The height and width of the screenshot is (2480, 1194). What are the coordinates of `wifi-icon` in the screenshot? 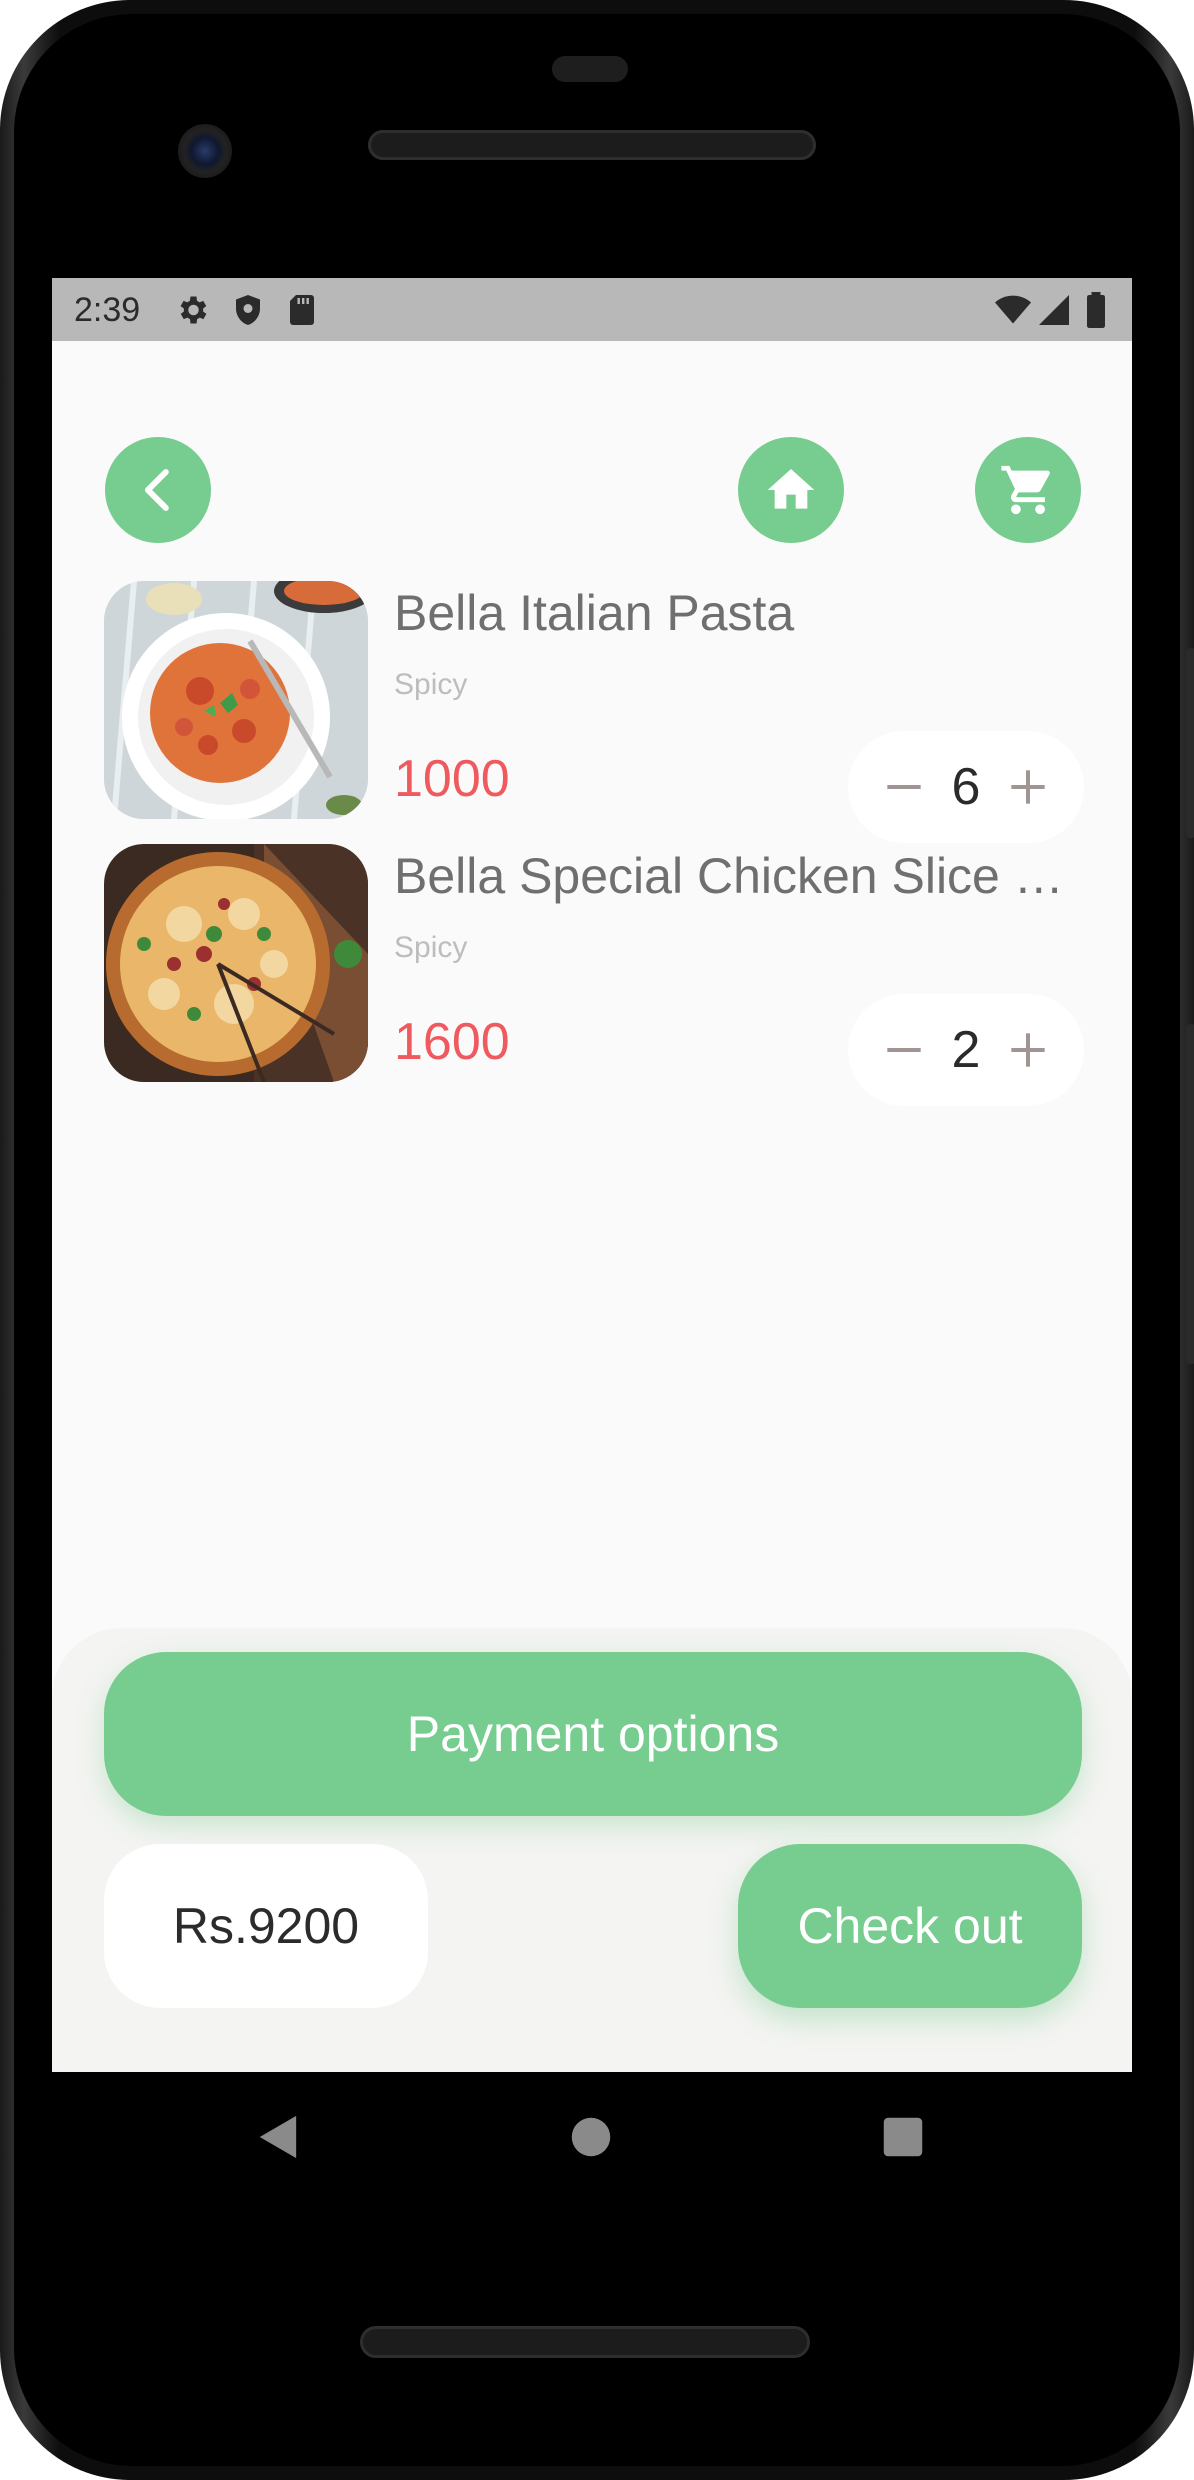 It's located at (1013, 309).